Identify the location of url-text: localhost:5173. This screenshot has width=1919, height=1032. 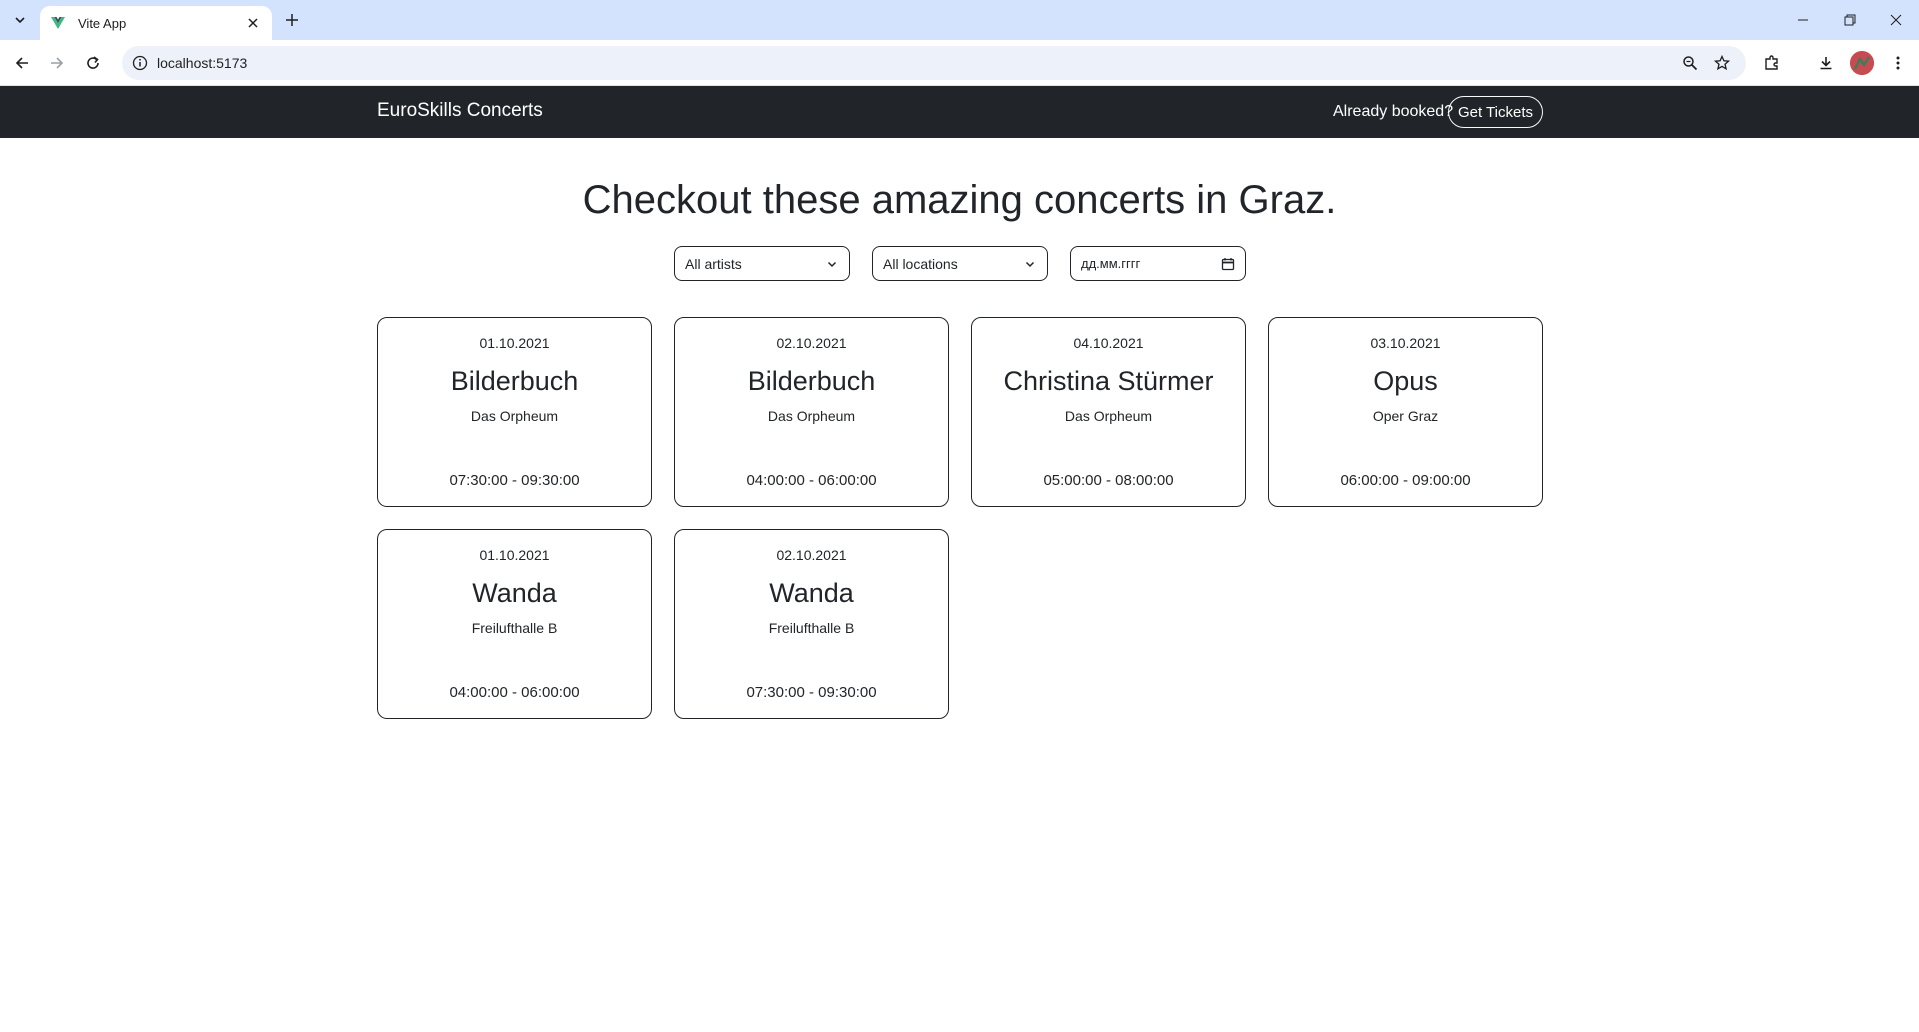
(202, 63).